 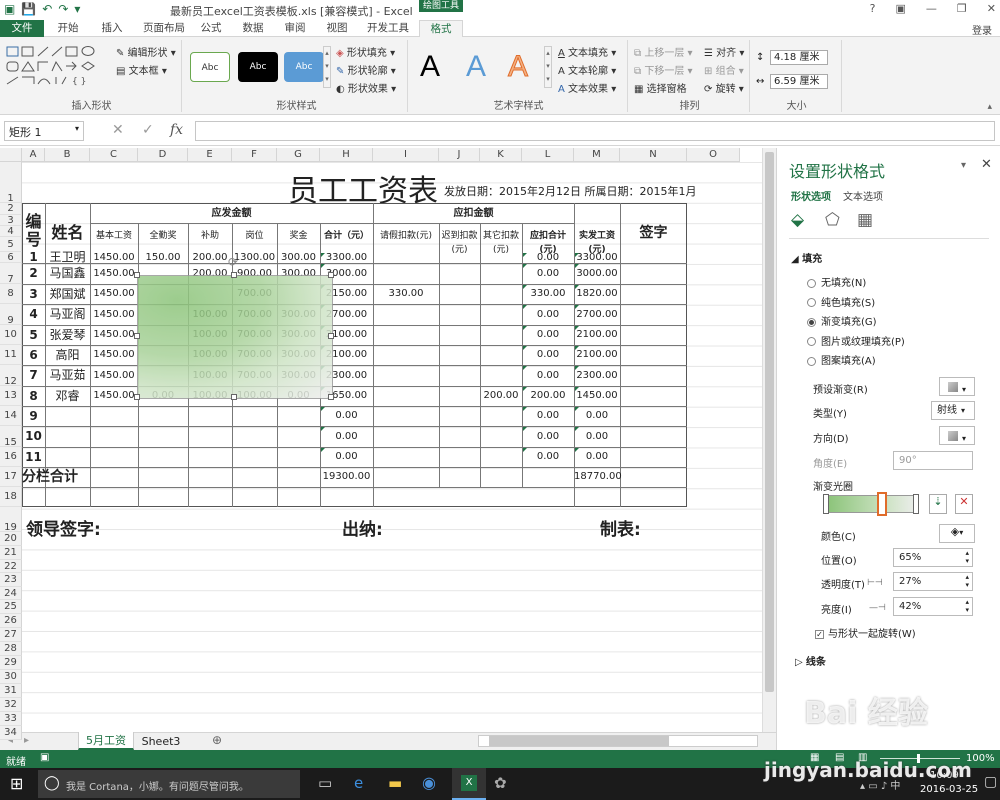 I want to click on tab-developer: 开发工具, so click(x=388, y=28).